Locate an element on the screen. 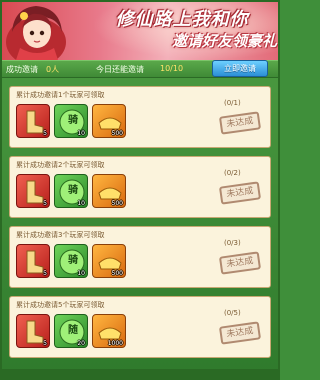 This screenshot has width=320, height=380. invite-now-button: 立即邀请 is located at coordinates (240, 68).